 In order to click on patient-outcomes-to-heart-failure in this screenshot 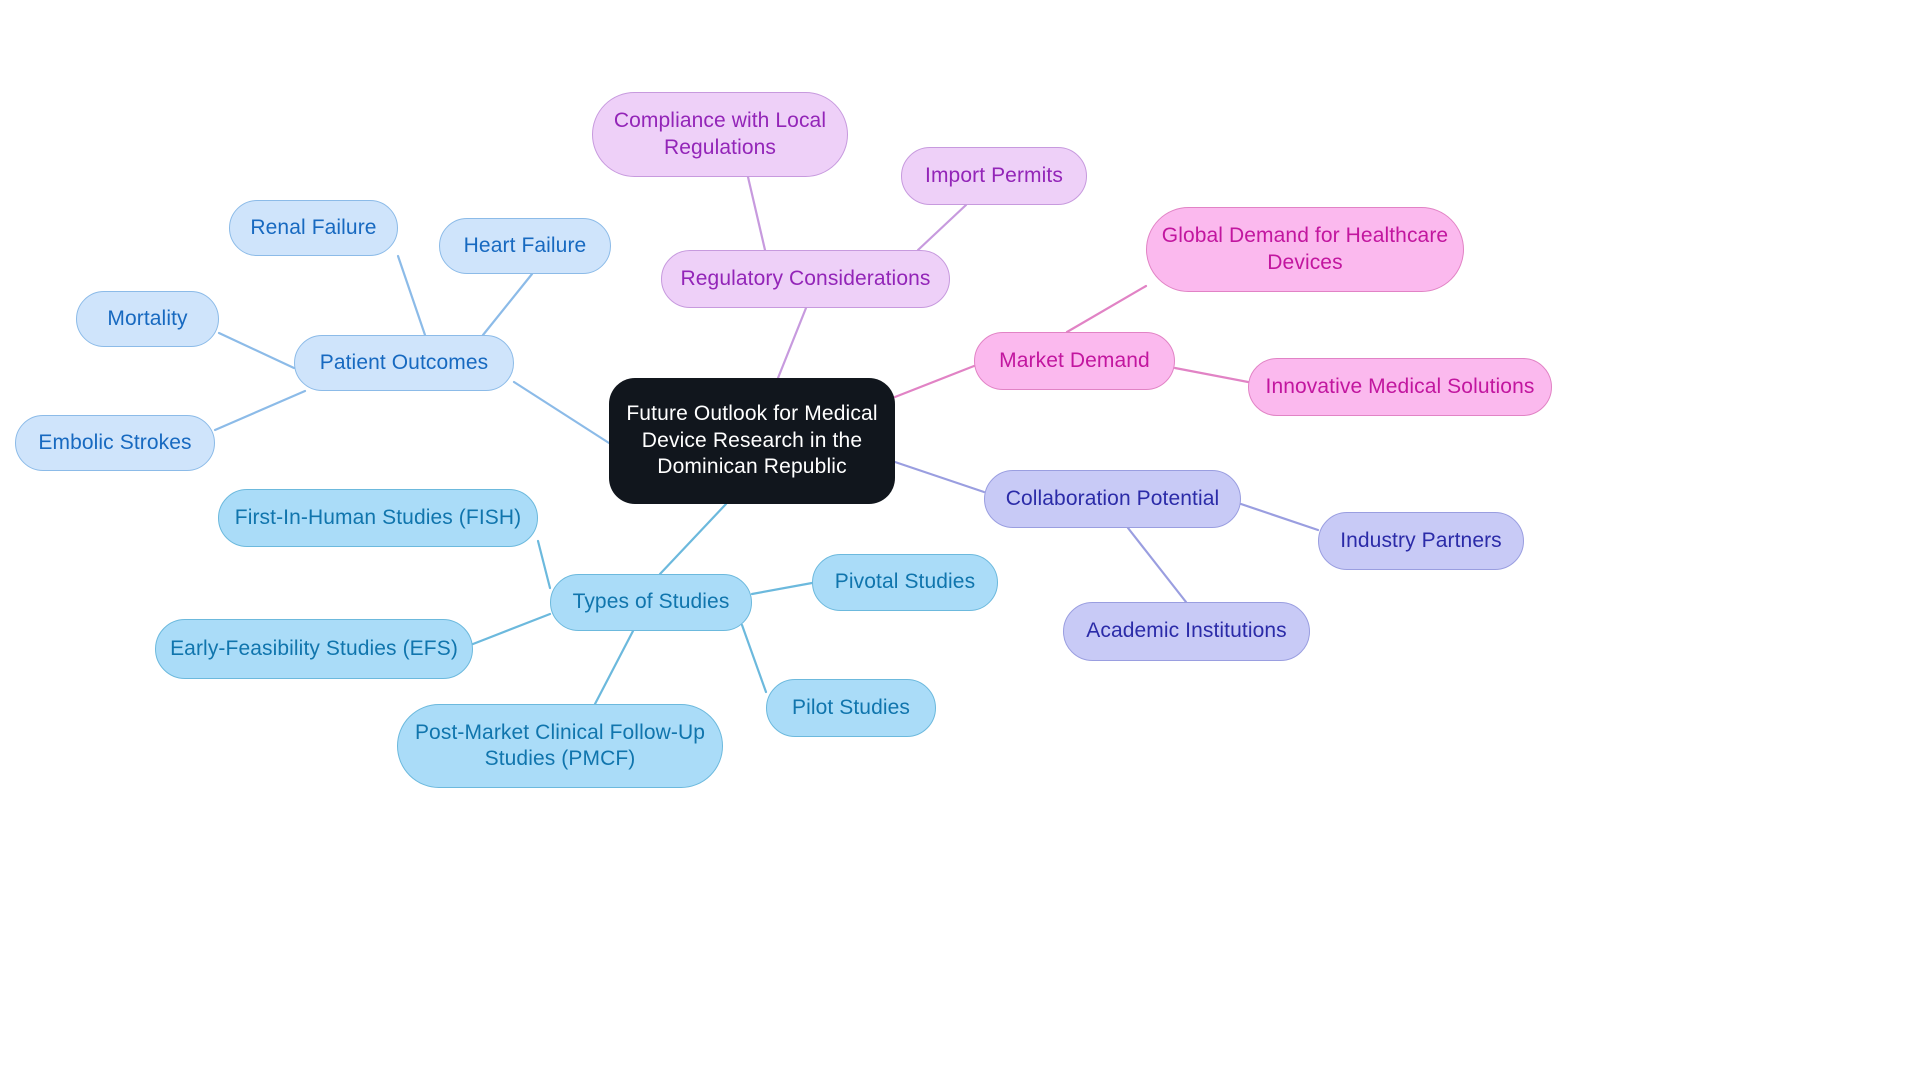, I will do `click(507, 304)`.